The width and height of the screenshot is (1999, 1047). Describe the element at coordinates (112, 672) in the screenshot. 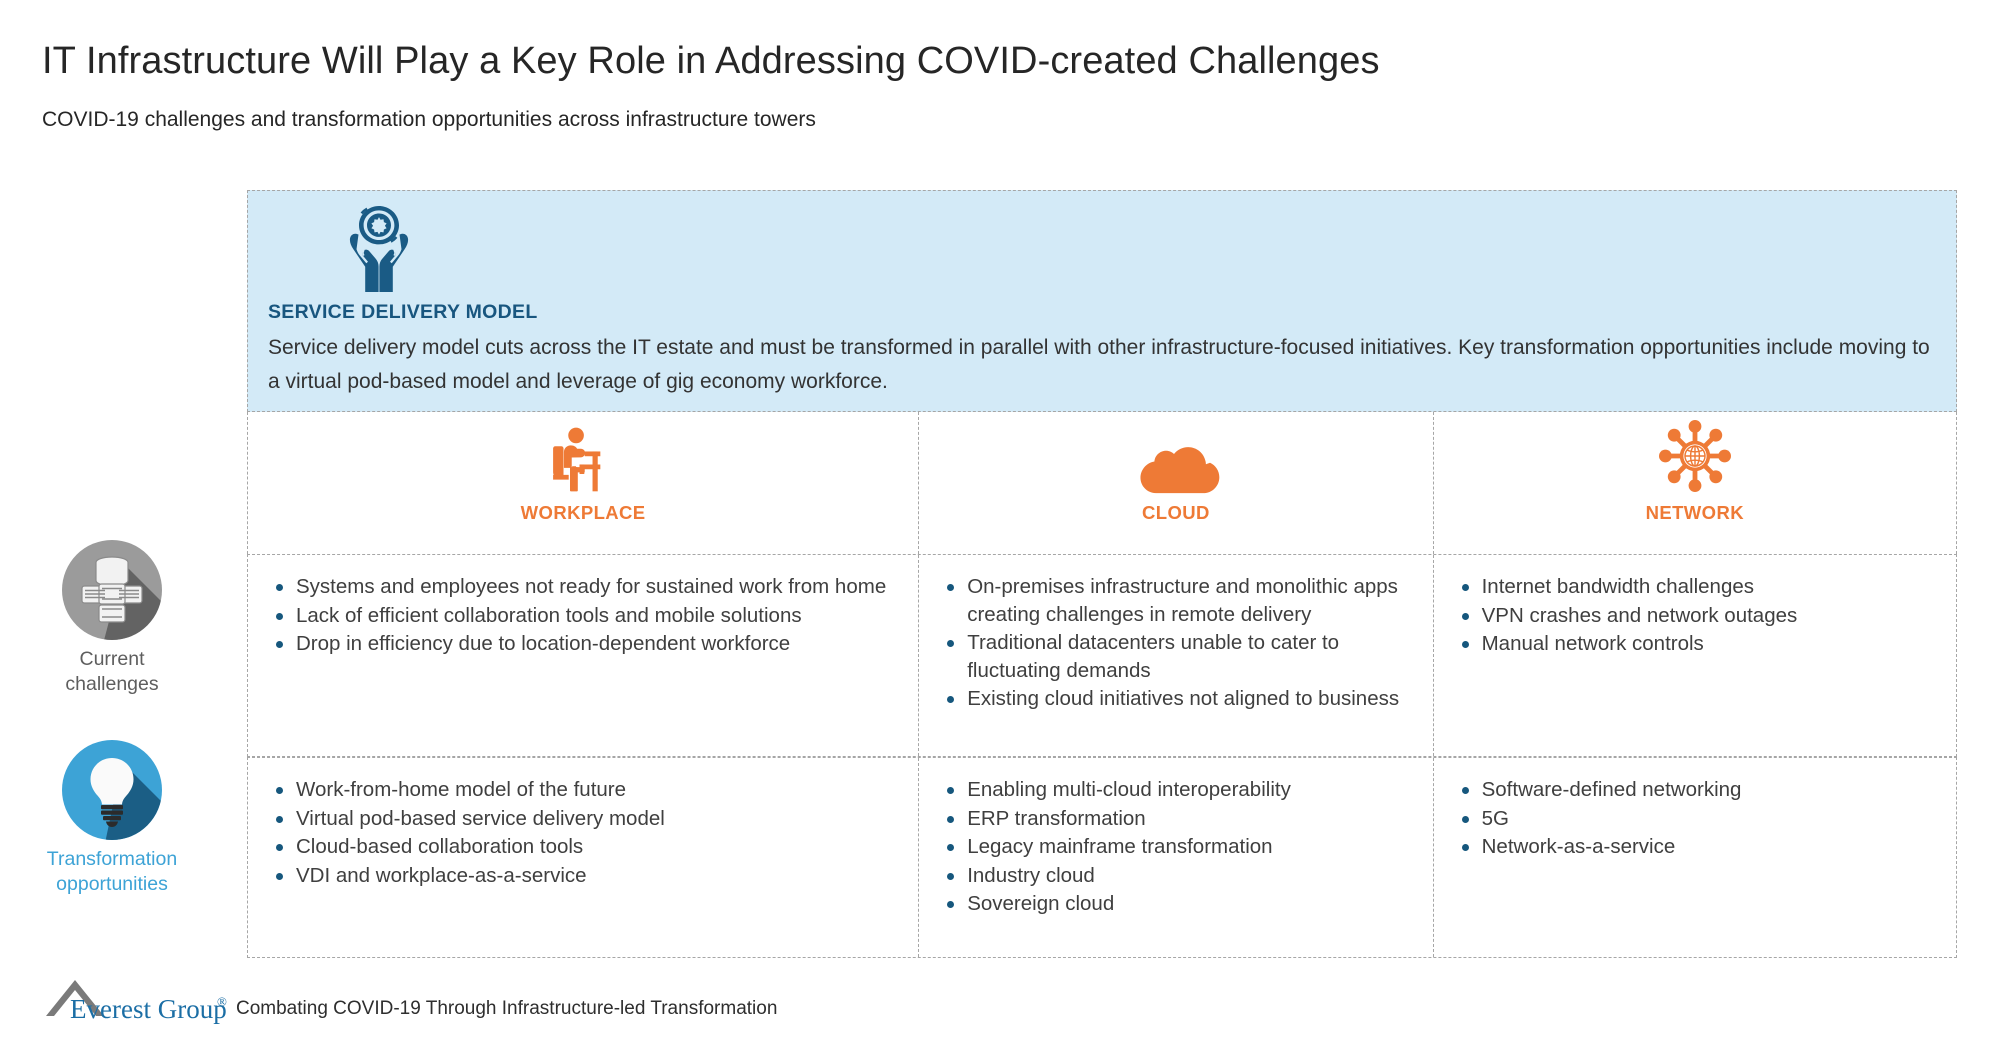

I see `rail-label: Current challenges` at that location.